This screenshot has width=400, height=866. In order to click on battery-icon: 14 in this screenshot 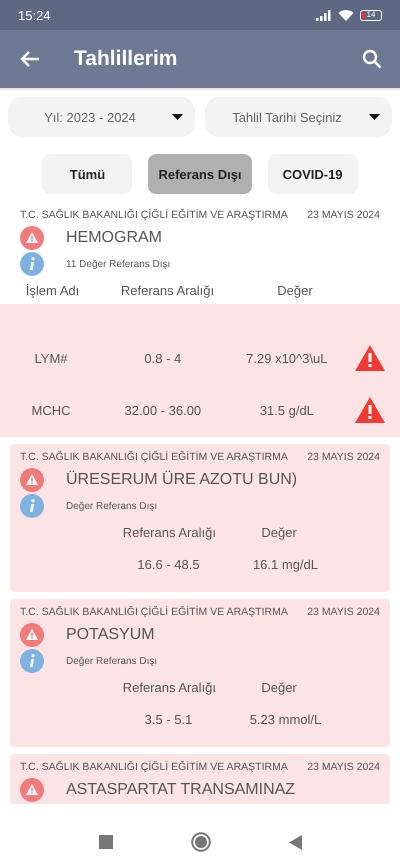, I will do `click(371, 15)`.